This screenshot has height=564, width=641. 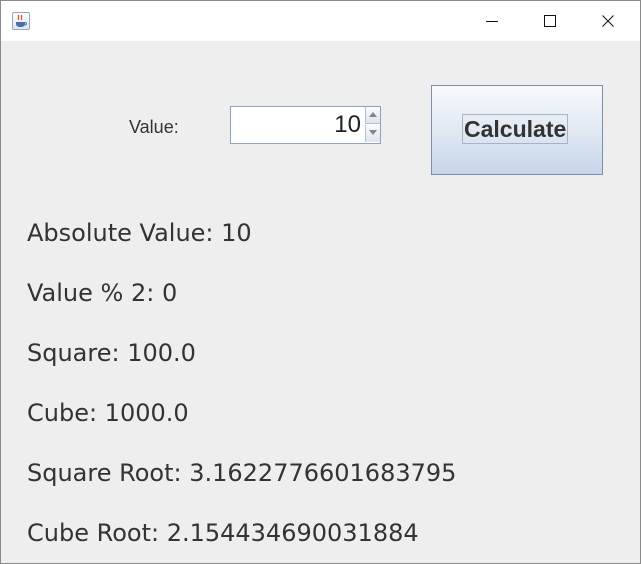 What do you see at coordinates (320, 21) in the screenshot?
I see `title-bar` at bounding box center [320, 21].